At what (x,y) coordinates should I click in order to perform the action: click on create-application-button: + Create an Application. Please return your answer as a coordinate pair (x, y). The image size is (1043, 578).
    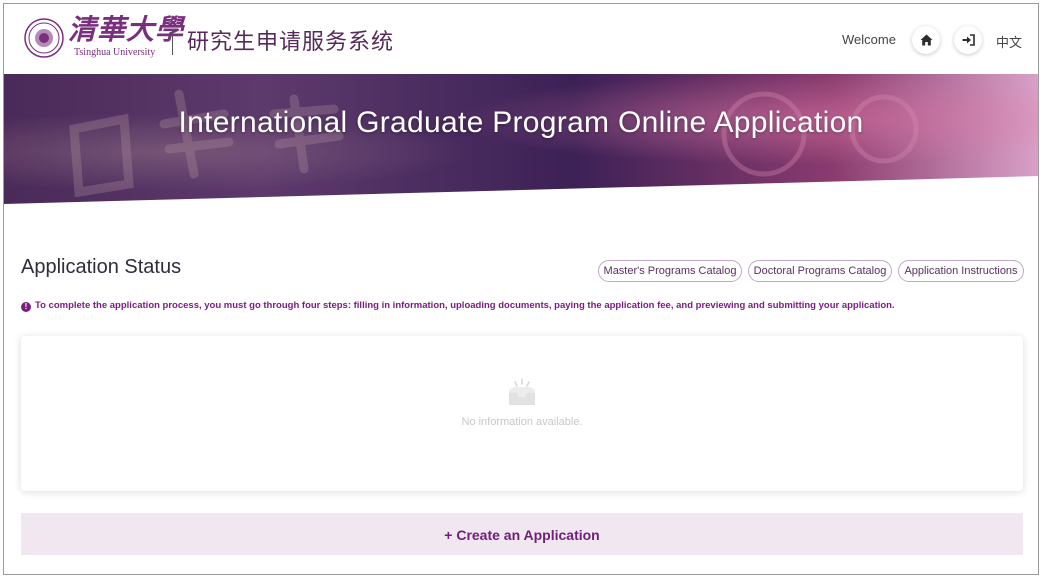
    Looking at the image, I should click on (522, 534).